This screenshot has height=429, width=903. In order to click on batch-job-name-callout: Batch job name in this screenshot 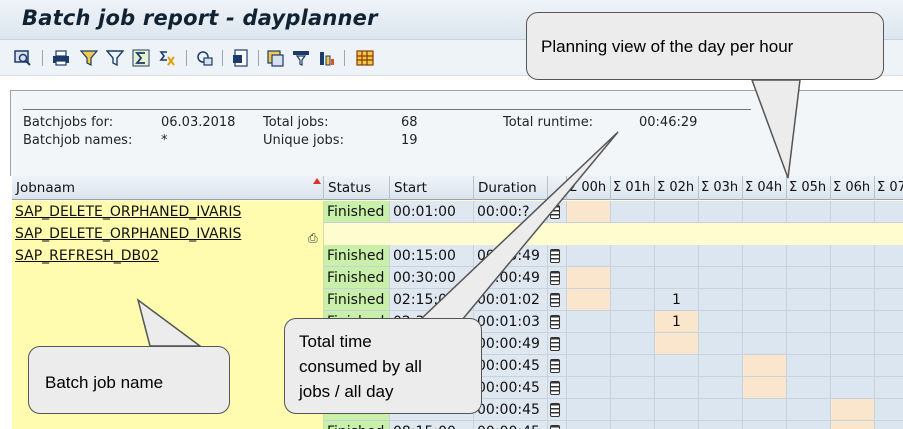, I will do `click(129, 380)`.